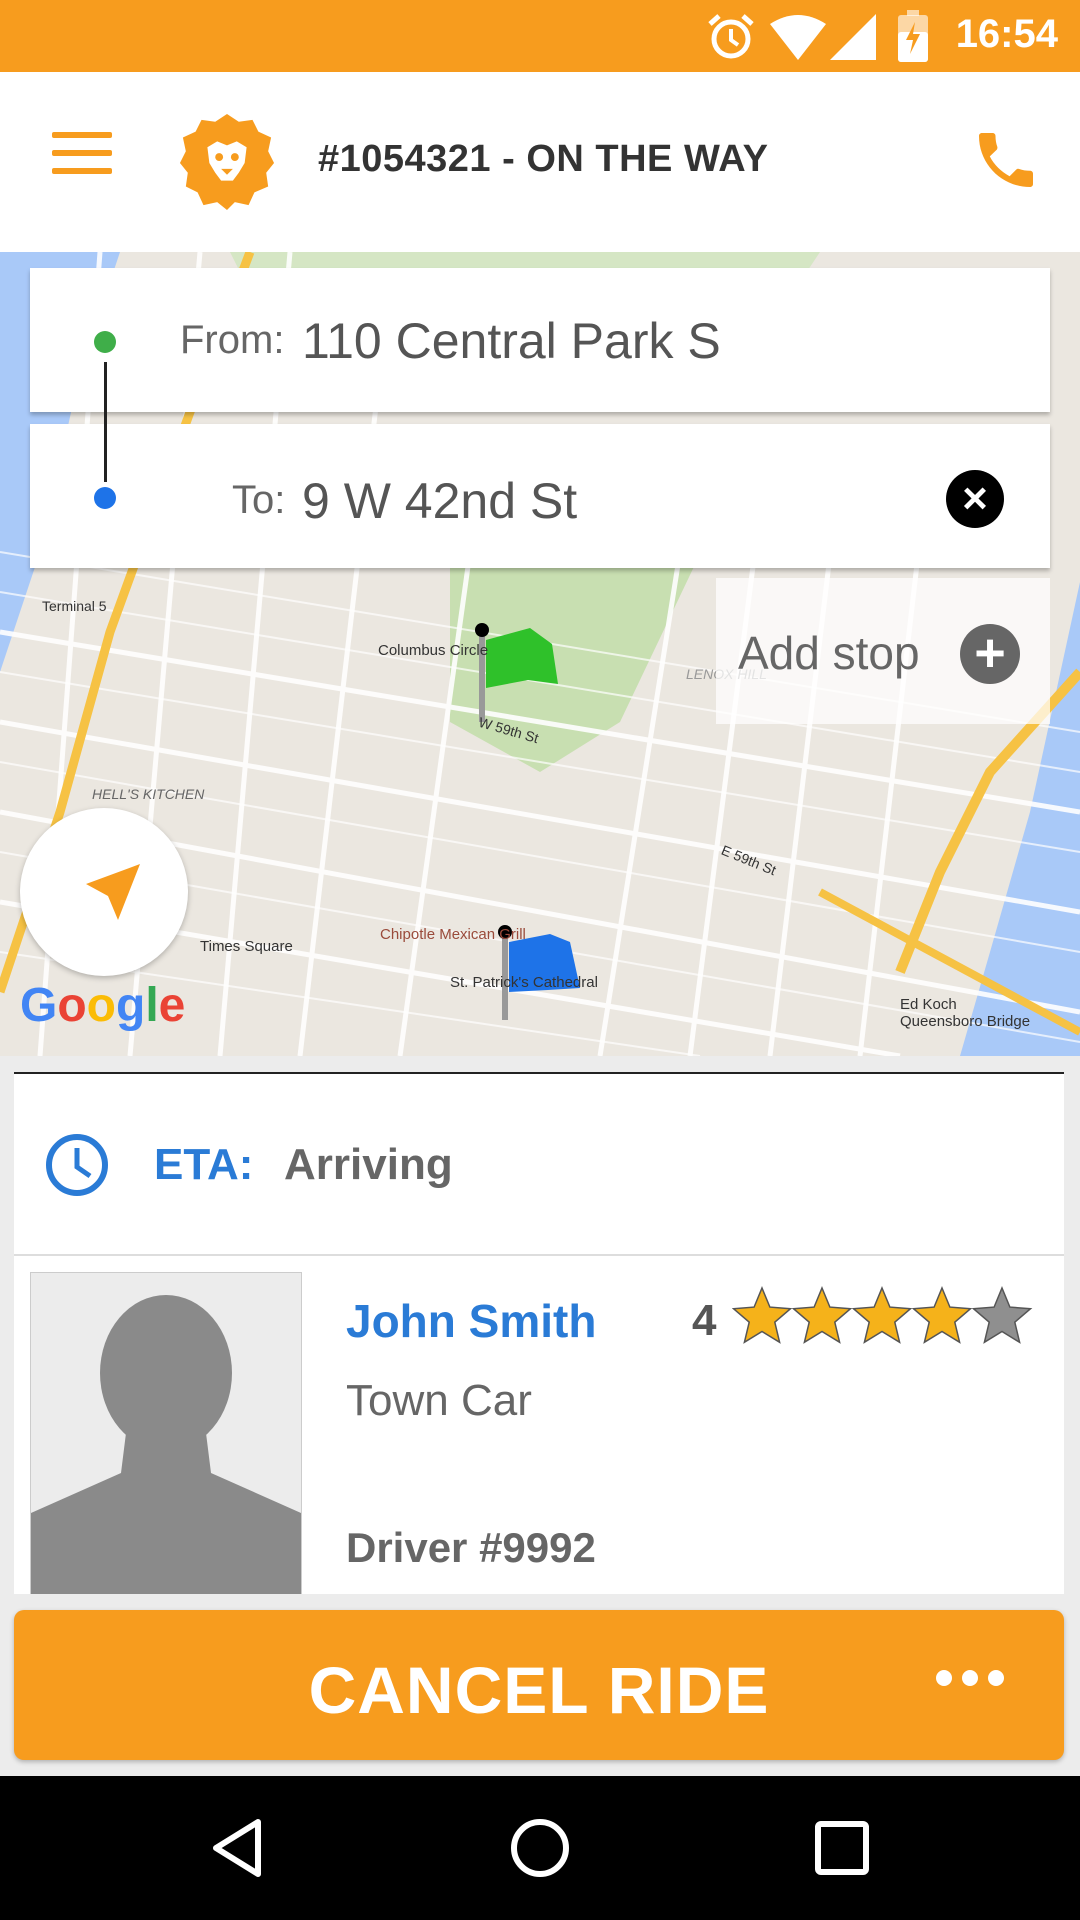 The width and height of the screenshot is (1080, 1920). What do you see at coordinates (731, 36) in the screenshot?
I see `alarm-icon` at bounding box center [731, 36].